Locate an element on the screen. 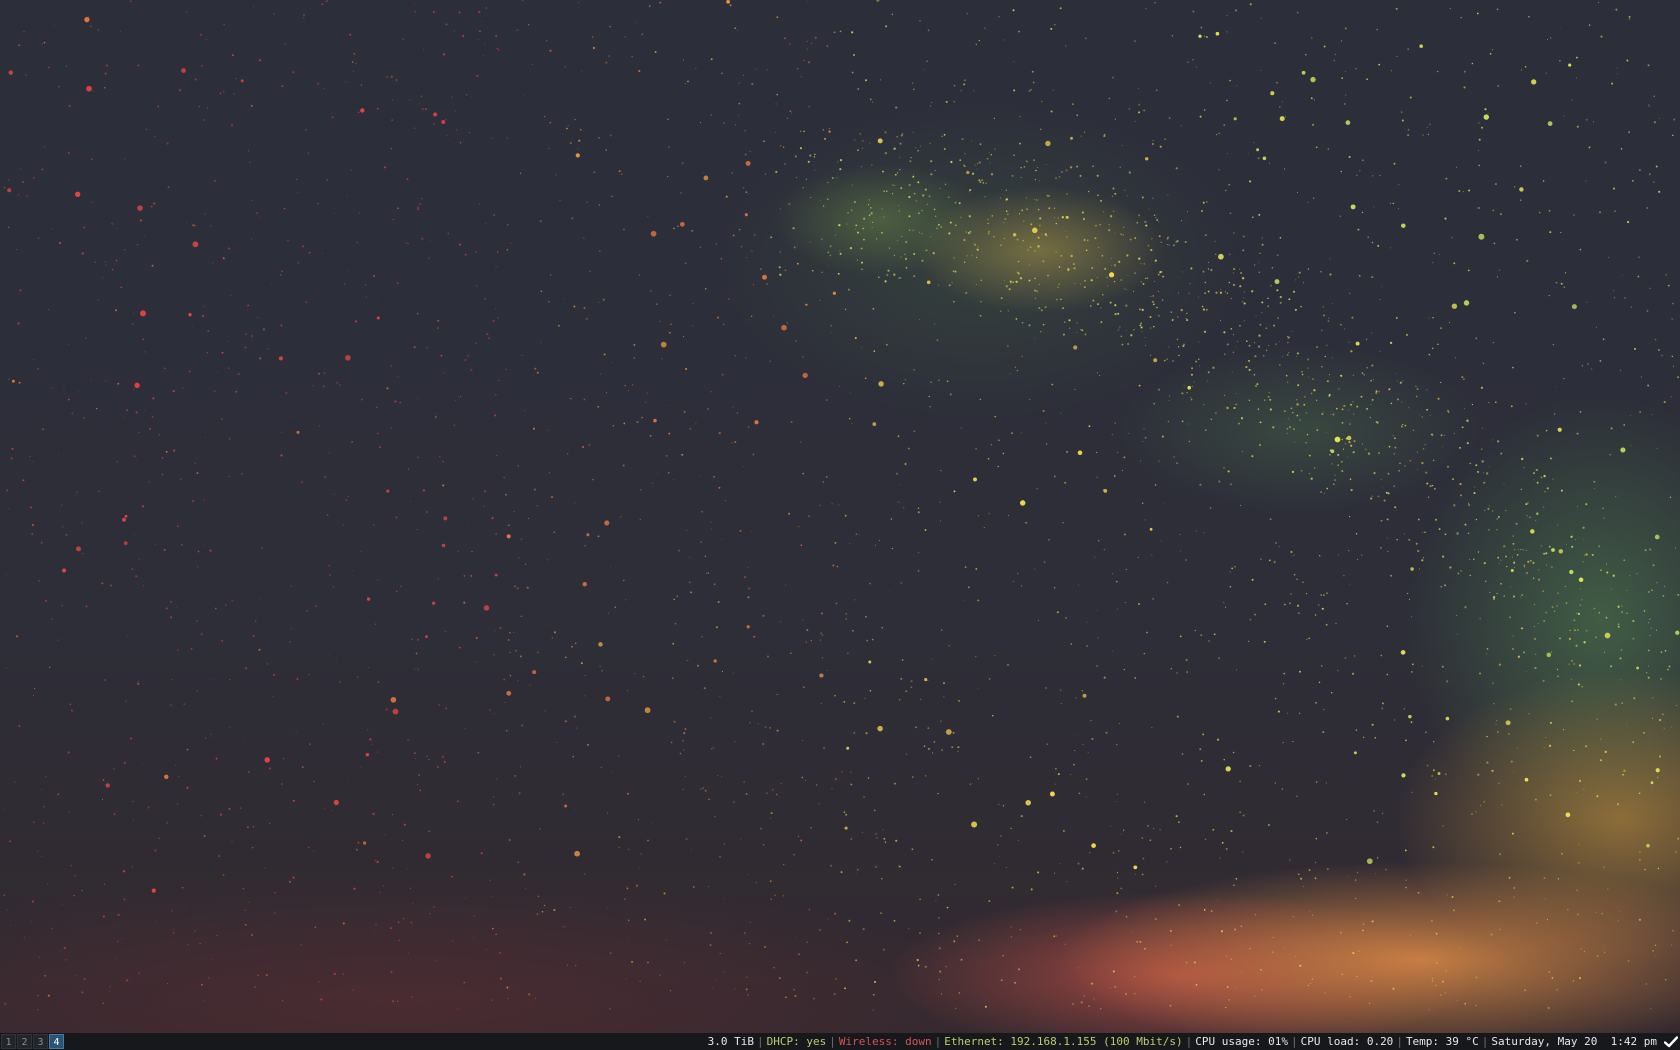 This screenshot has width=1680, height=1050. datetime-status: Saturday, May 20 1:42 pm is located at coordinates (1574, 1041).